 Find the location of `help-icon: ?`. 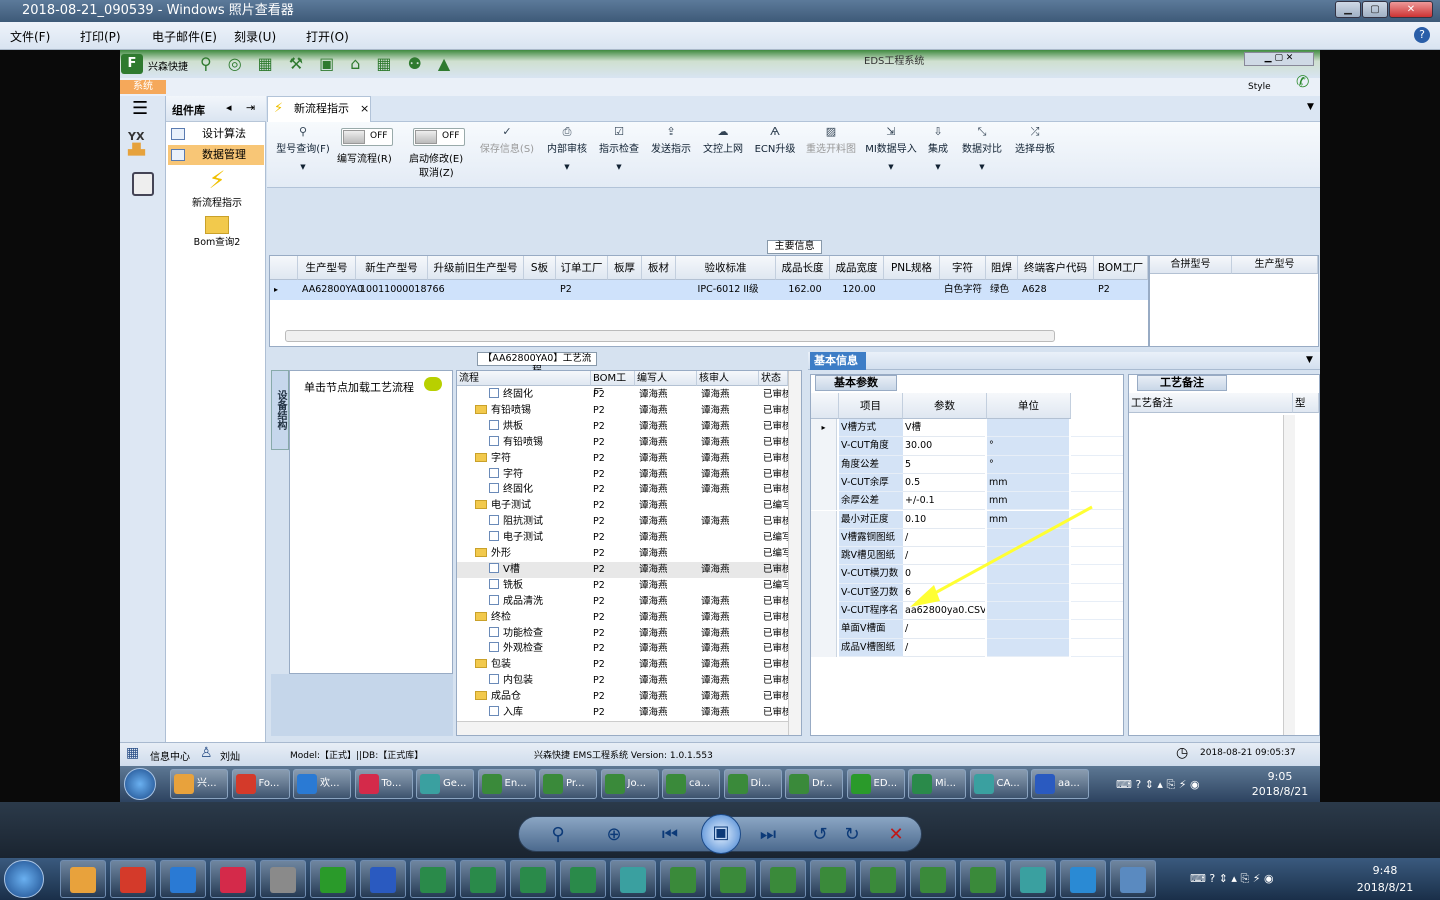

help-icon: ? is located at coordinates (1422, 35).